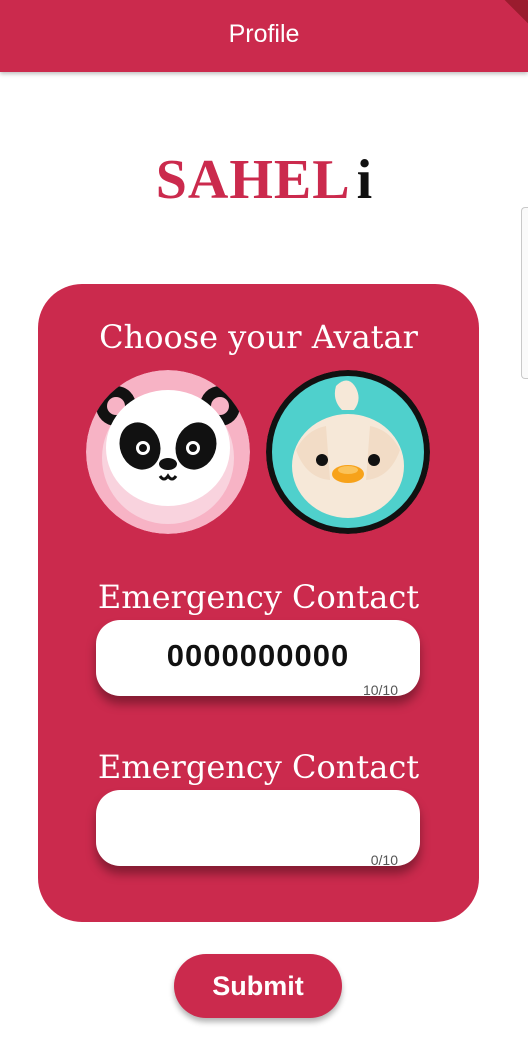 The height and width of the screenshot is (1058, 528). I want to click on char-counter-1: 10/10, so click(380, 690).